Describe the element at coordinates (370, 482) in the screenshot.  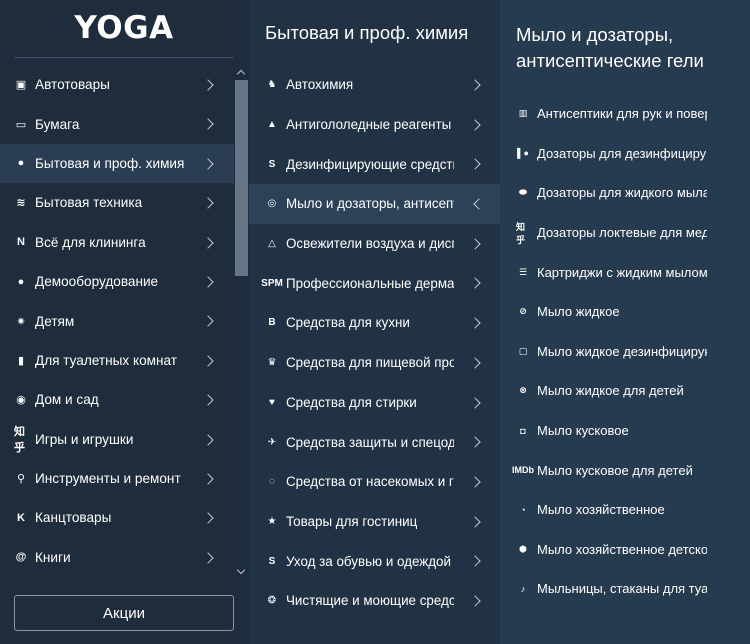
I see `subcategory-item-label: Средства от насекомых и грызунов` at that location.